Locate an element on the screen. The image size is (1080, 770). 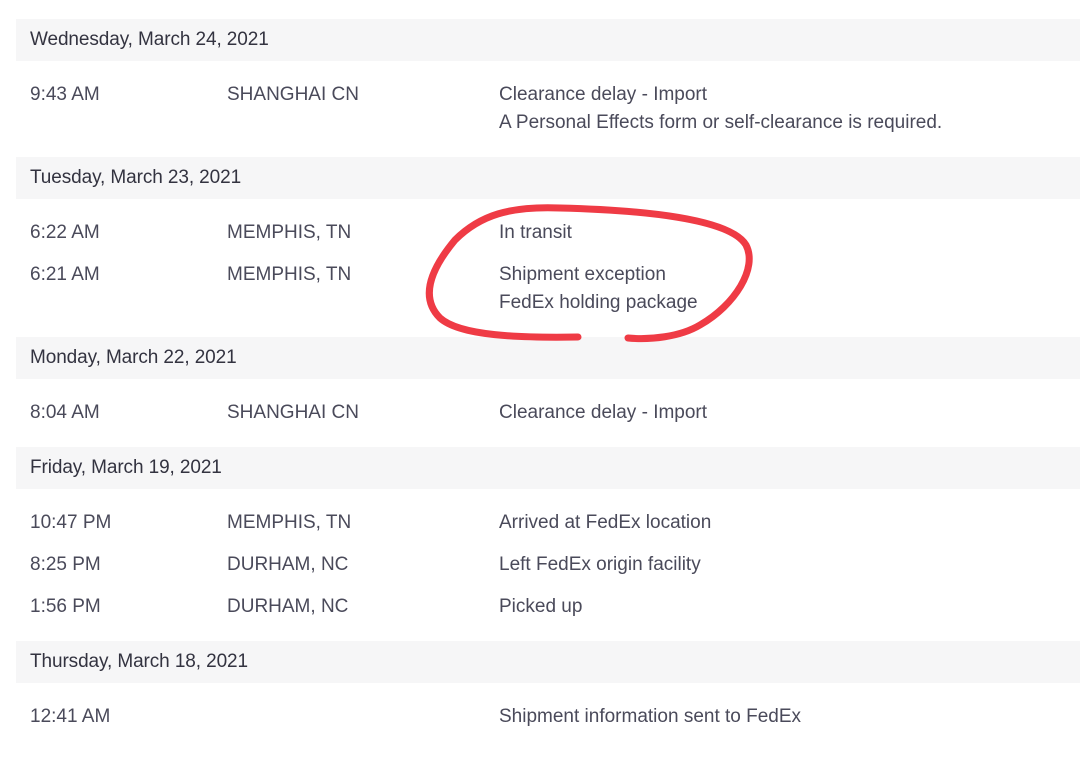
event-time: 6:22 AM is located at coordinates (65, 232).